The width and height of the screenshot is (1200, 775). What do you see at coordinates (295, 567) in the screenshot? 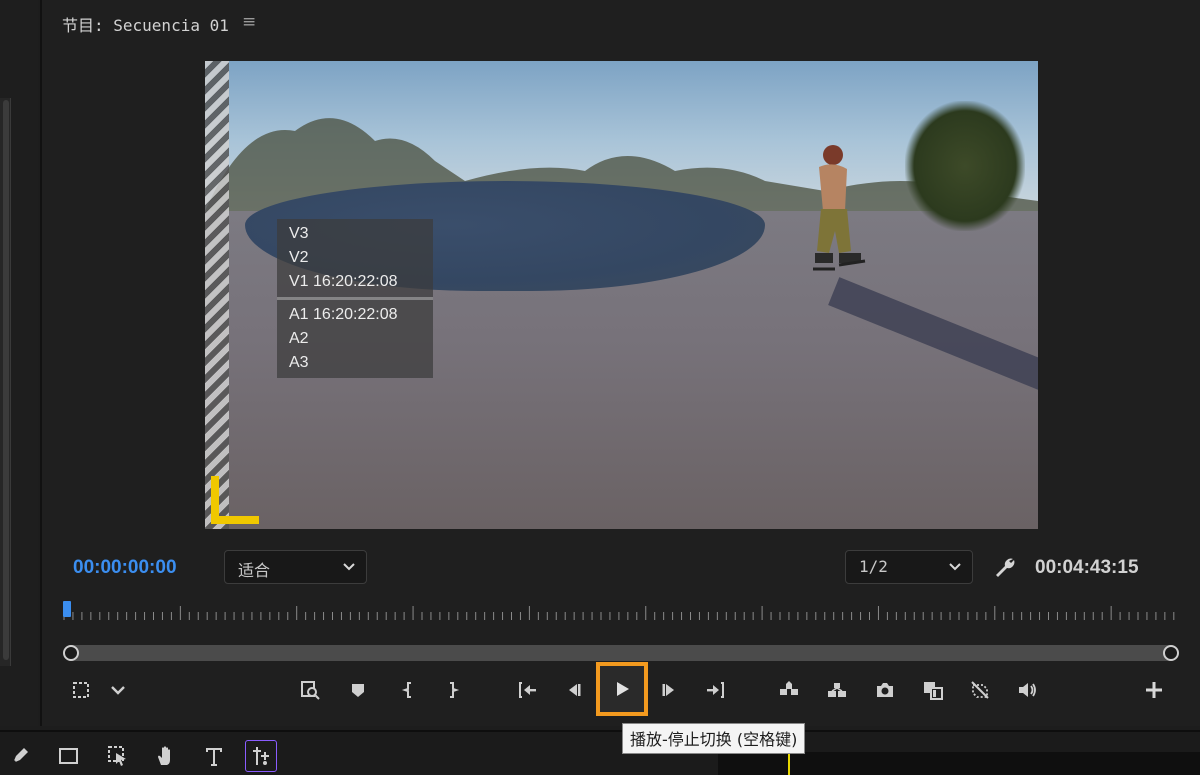
I see `zoom-level-dropdown: 适合` at bounding box center [295, 567].